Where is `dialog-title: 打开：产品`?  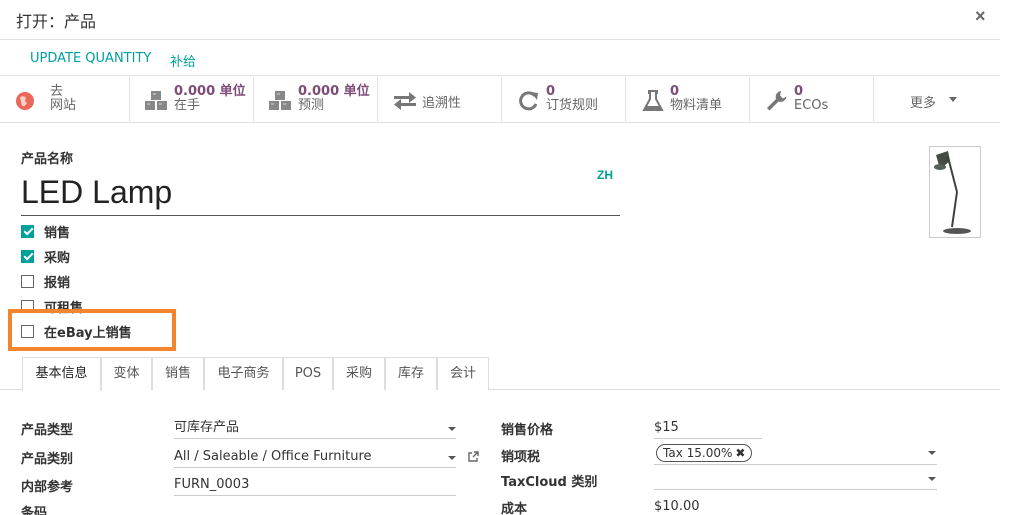
dialog-title: 打开：产品 is located at coordinates (56, 21).